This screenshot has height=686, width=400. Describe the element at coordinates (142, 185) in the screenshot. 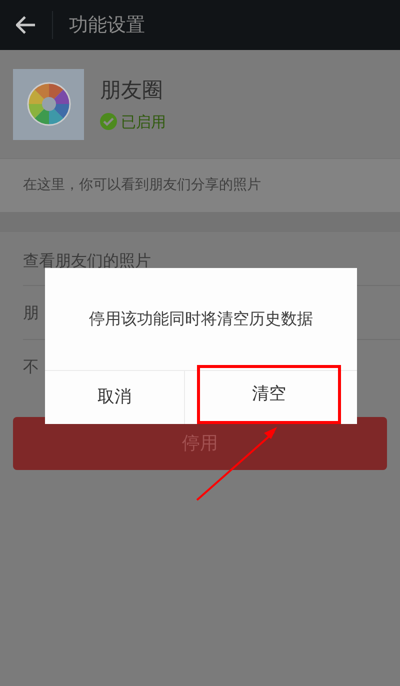

I see `description-text: 在这里，你可以看到朋友们分享的照片` at that location.